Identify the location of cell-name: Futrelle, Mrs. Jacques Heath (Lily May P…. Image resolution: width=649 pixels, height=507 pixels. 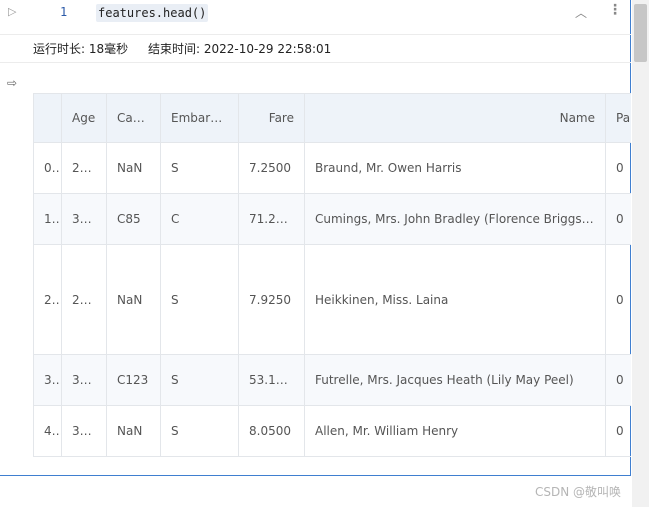
(455, 380).